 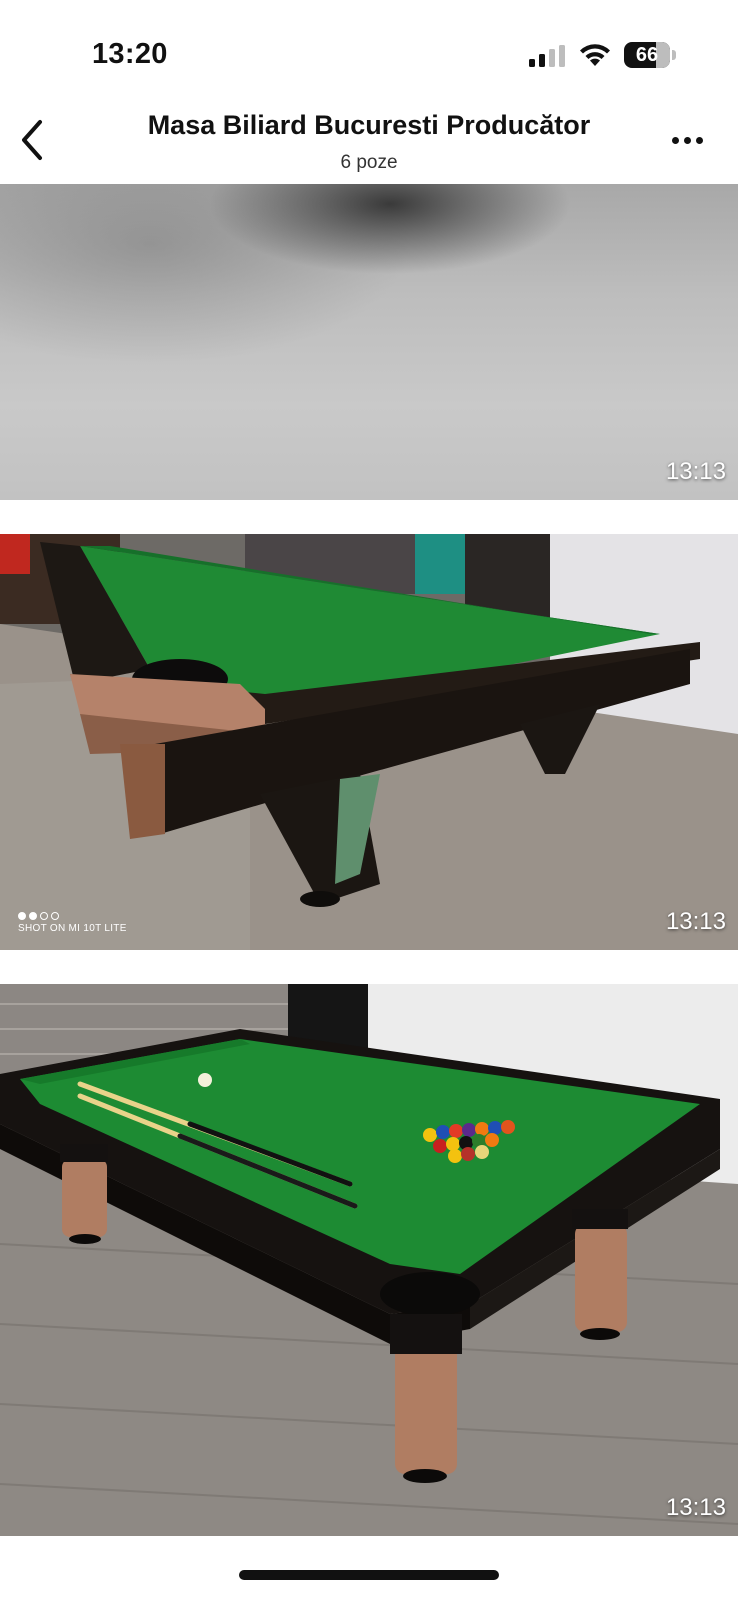 What do you see at coordinates (369, 125) in the screenshot?
I see `page-title: Masa Biliard Bucuresti Producător` at bounding box center [369, 125].